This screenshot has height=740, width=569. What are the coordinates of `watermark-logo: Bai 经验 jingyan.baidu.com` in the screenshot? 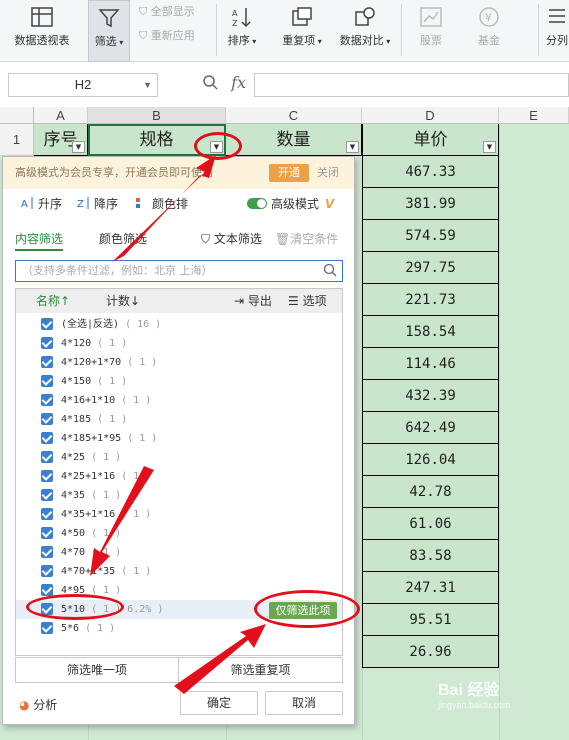 It's located at (474, 693).